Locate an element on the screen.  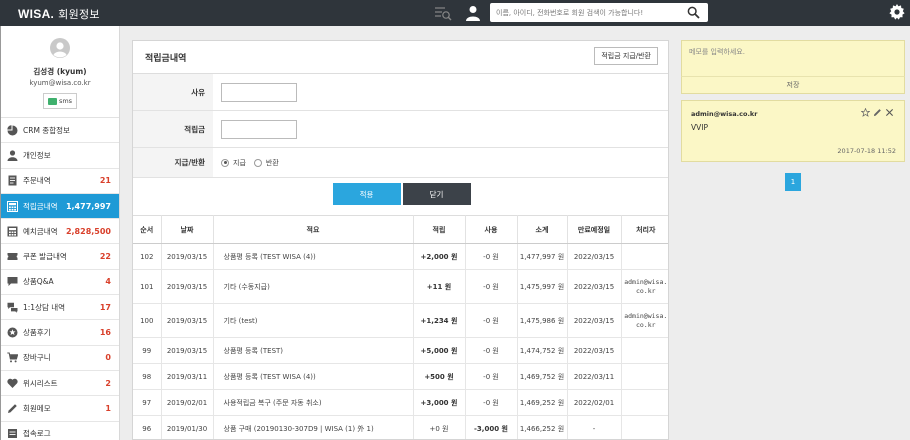
type-row: 지급/반환 지급 반환 is located at coordinates (400, 163).